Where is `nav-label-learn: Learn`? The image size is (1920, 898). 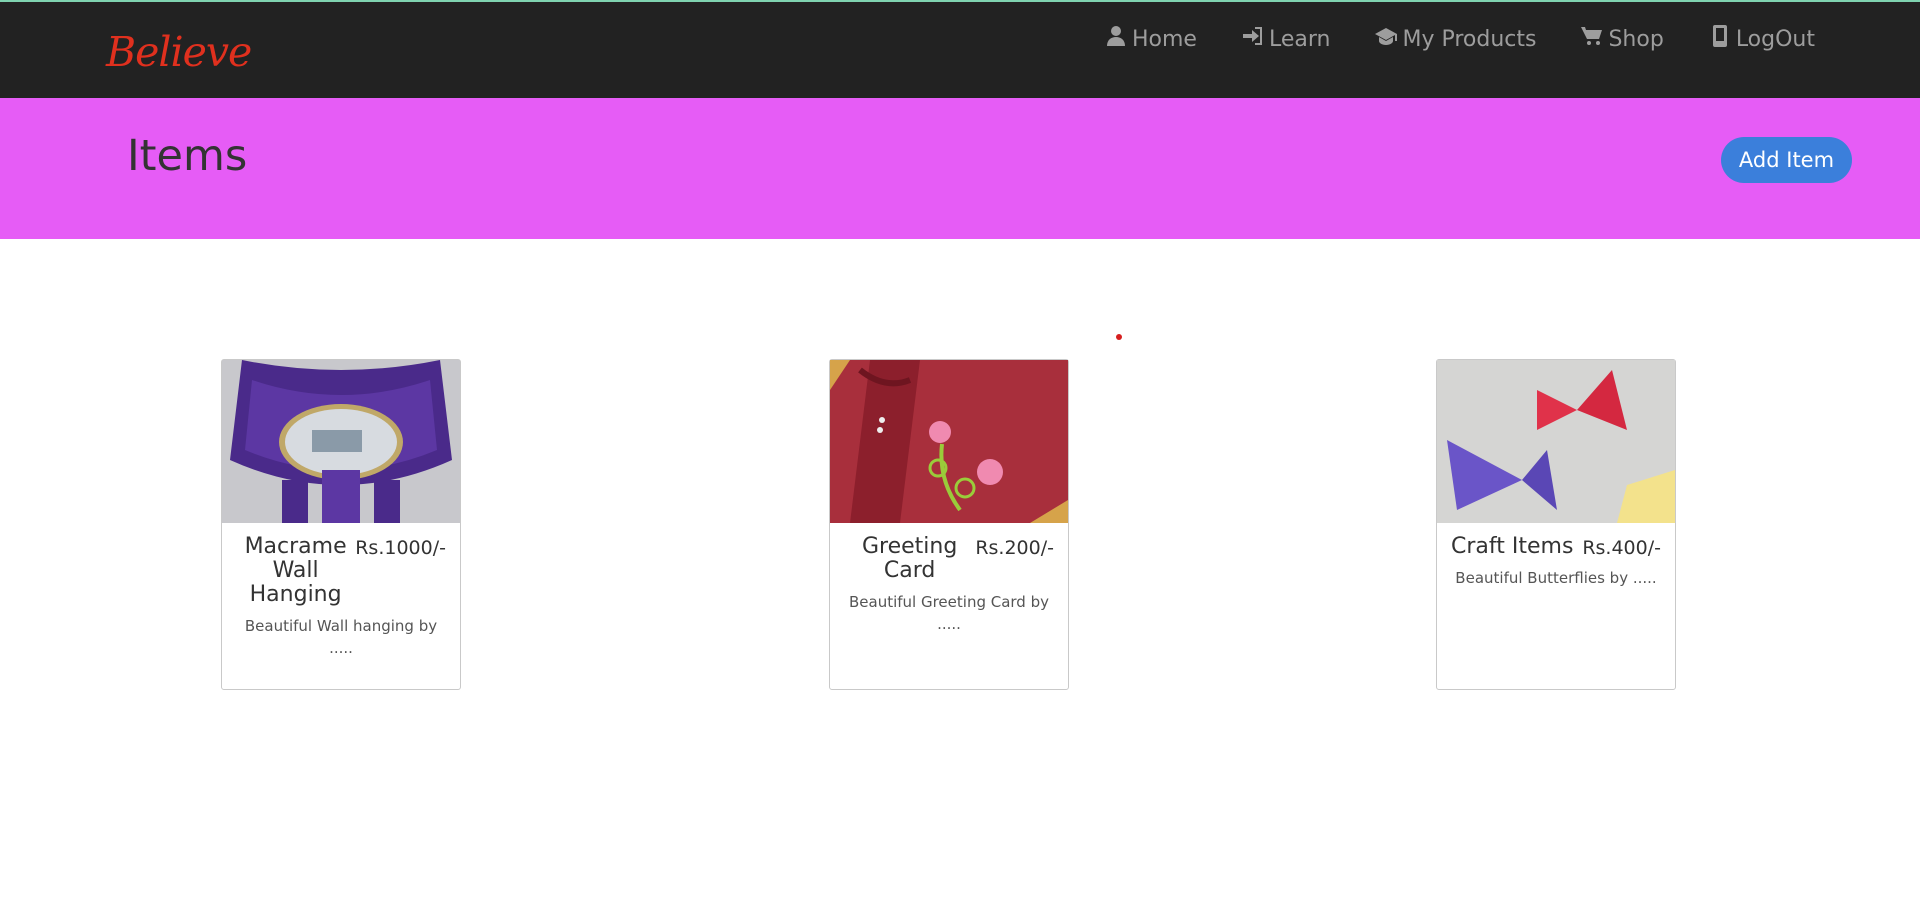
nav-label-learn: Learn is located at coordinates (1299, 39).